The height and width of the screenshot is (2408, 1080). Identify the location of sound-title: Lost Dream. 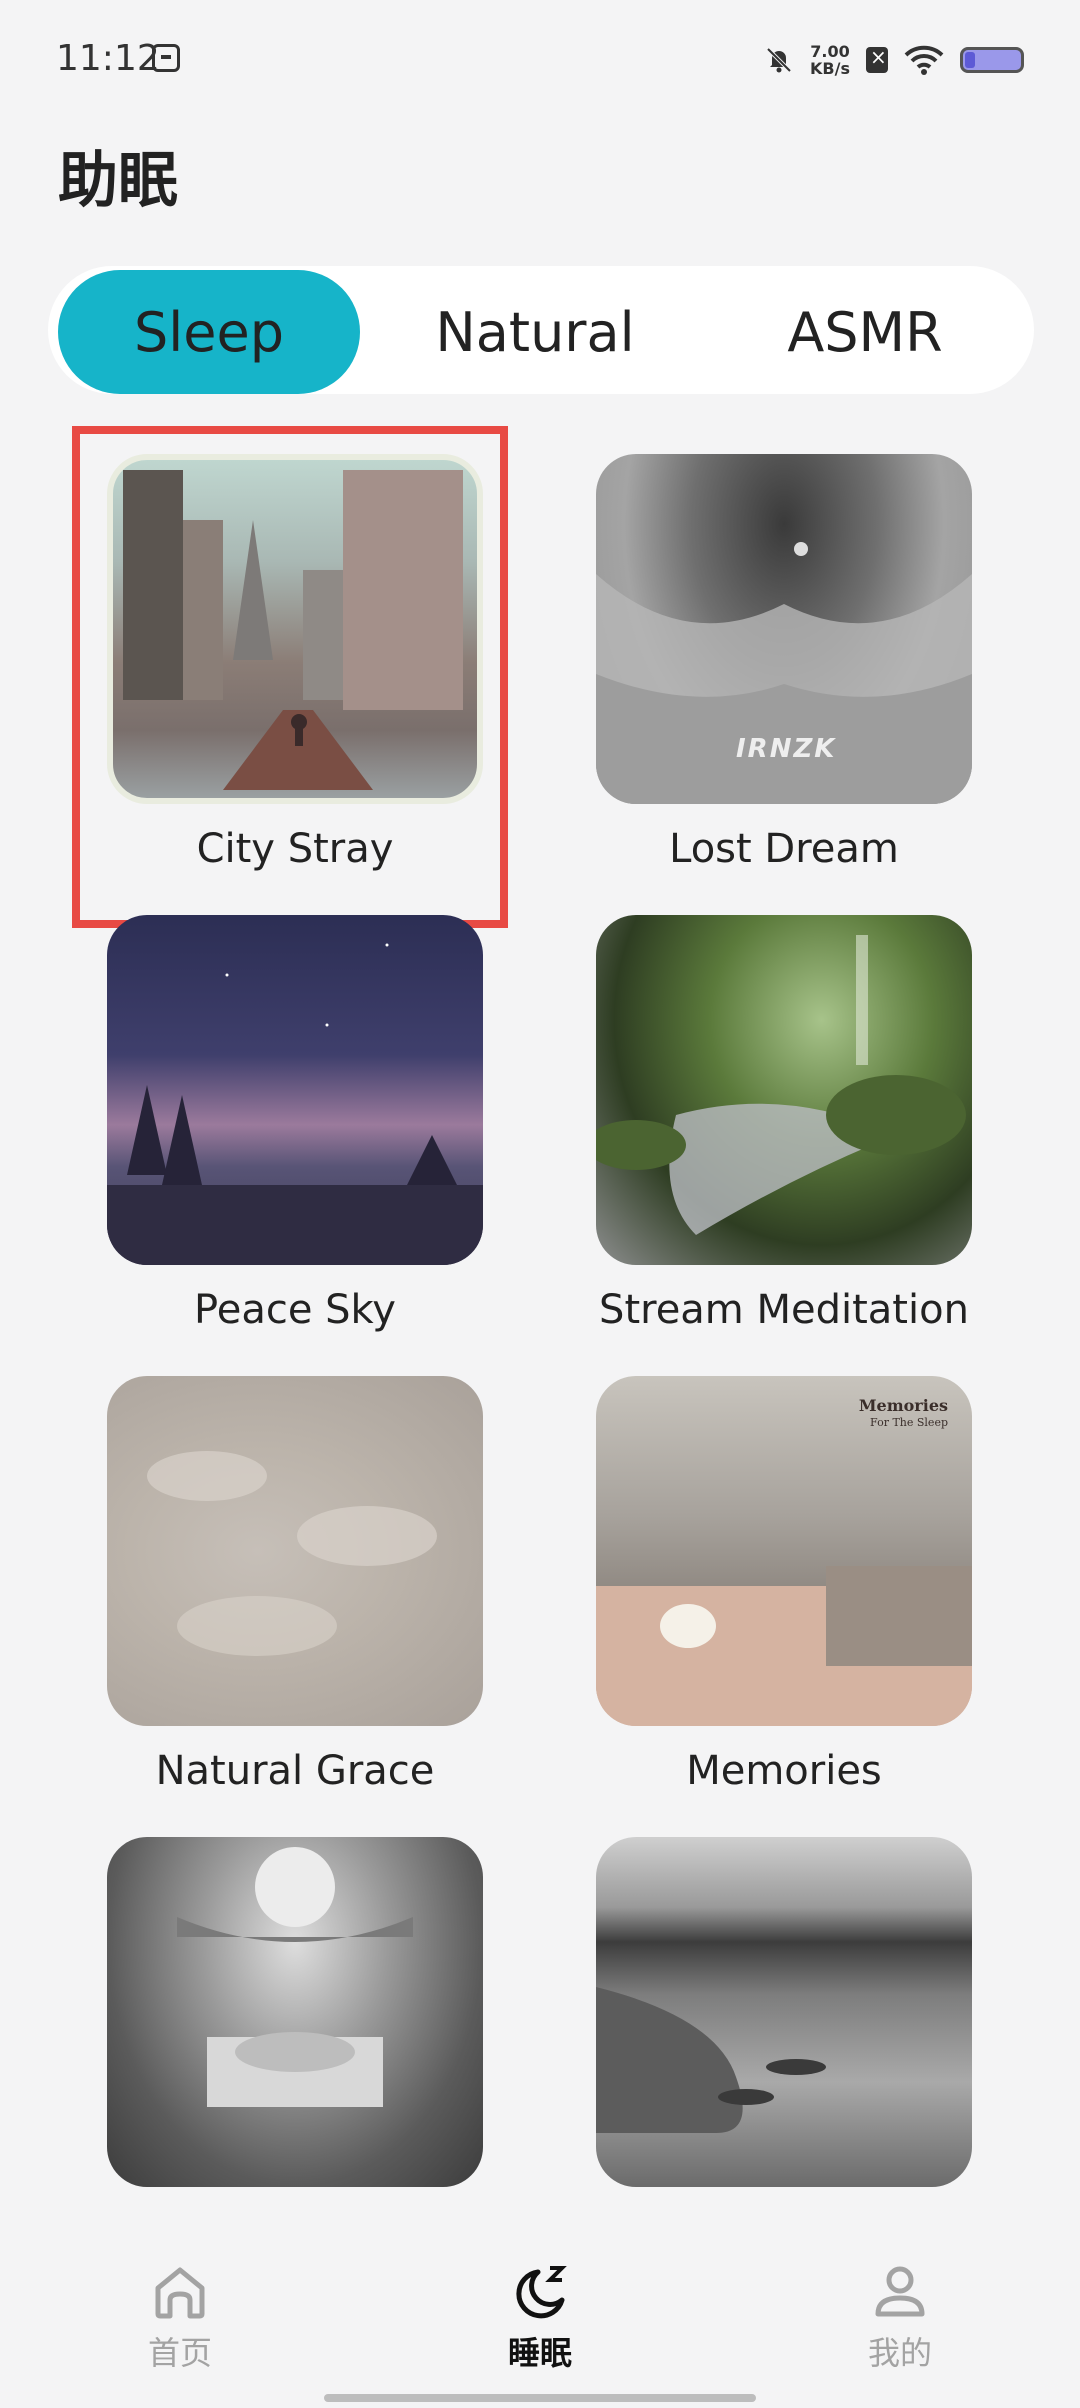
(784, 849).